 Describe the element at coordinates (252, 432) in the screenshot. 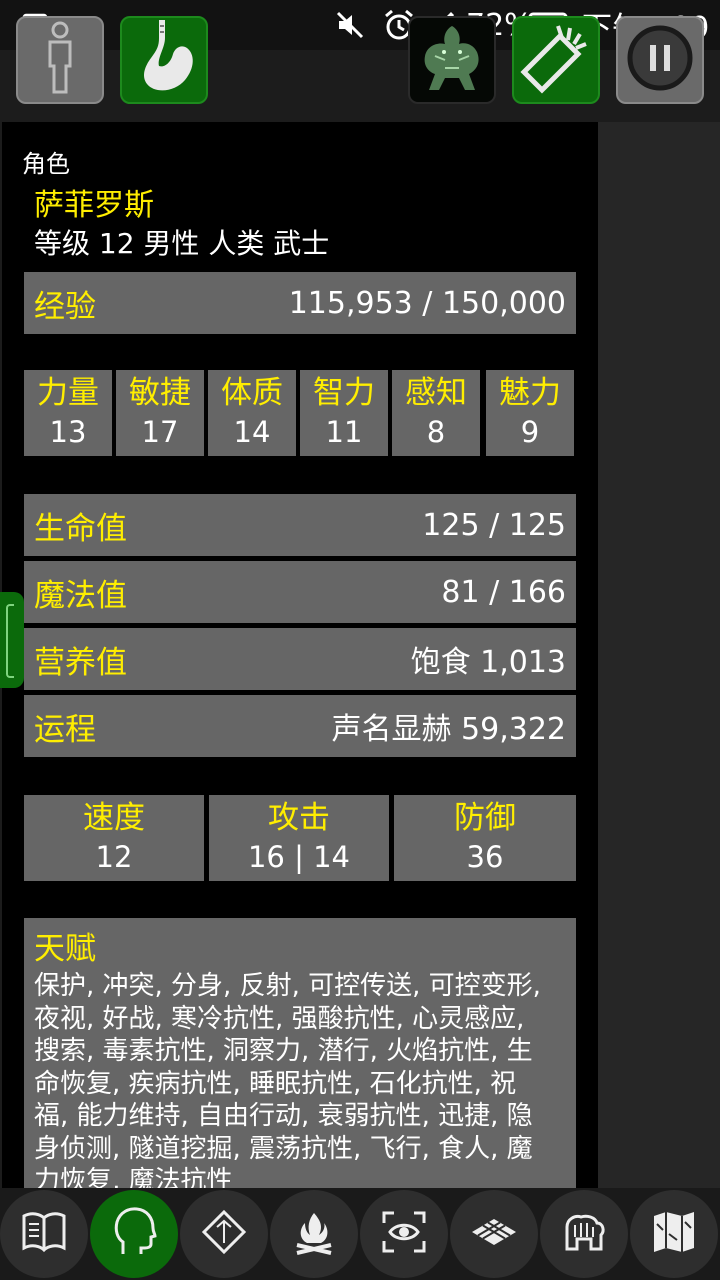

I see `attribute-value: 14` at that location.